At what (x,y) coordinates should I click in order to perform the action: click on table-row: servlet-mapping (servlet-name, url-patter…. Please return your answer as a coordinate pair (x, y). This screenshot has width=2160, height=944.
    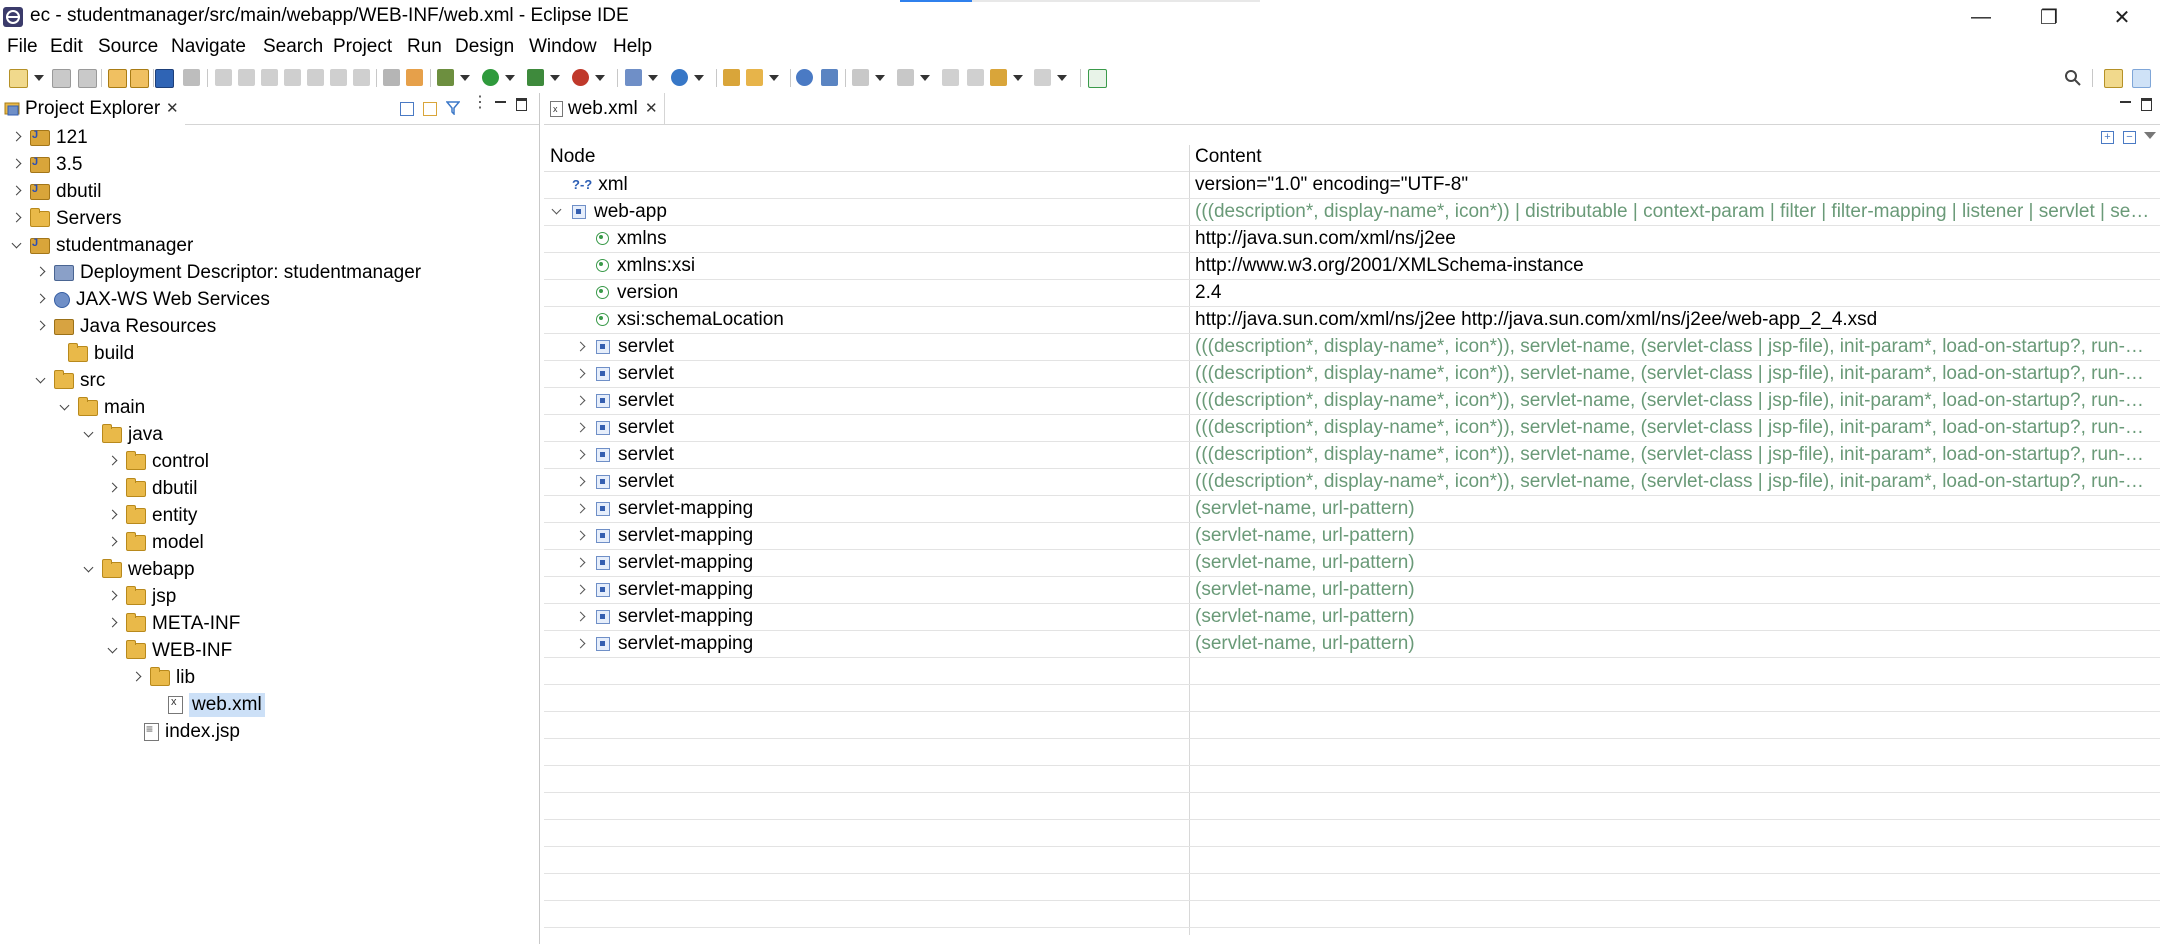
    Looking at the image, I should click on (1352, 509).